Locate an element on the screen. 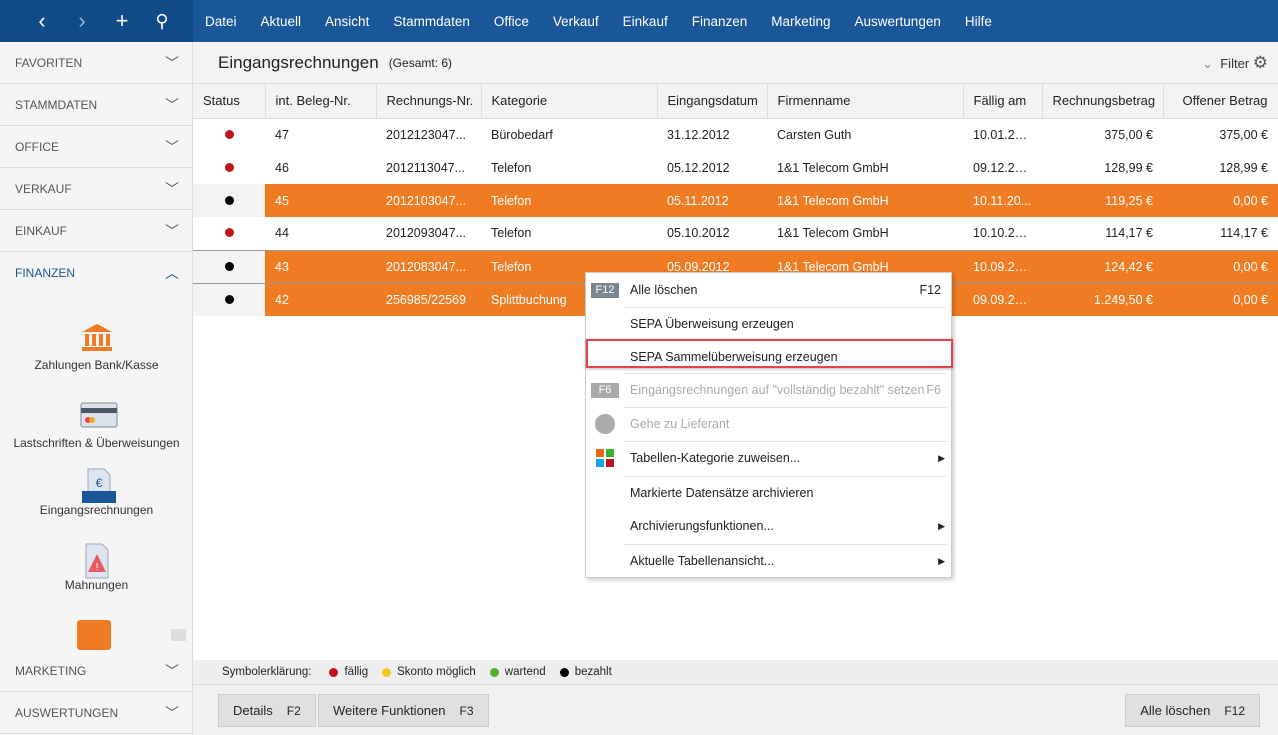 The height and width of the screenshot is (735, 1278). more-functions-button: Weitere Funktionen F3 is located at coordinates (403, 710).